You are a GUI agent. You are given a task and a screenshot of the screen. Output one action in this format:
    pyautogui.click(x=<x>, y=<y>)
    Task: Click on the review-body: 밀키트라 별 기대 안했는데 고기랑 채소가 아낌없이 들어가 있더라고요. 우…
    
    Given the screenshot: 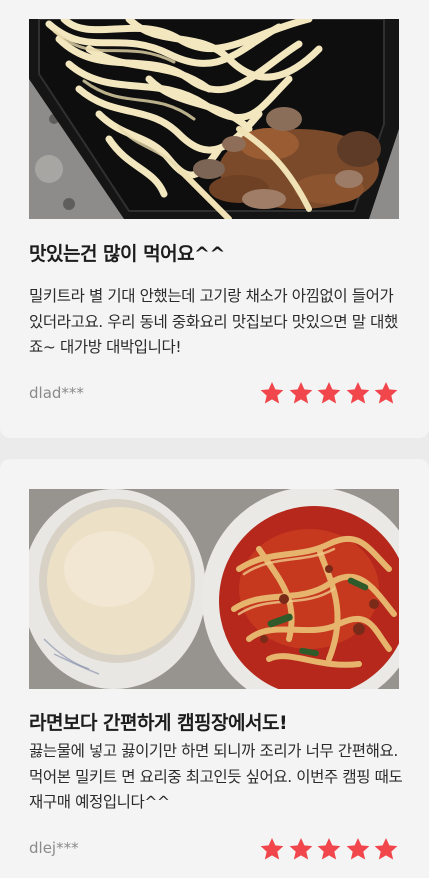 What is the action you would take?
    pyautogui.click(x=213, y=321)
    